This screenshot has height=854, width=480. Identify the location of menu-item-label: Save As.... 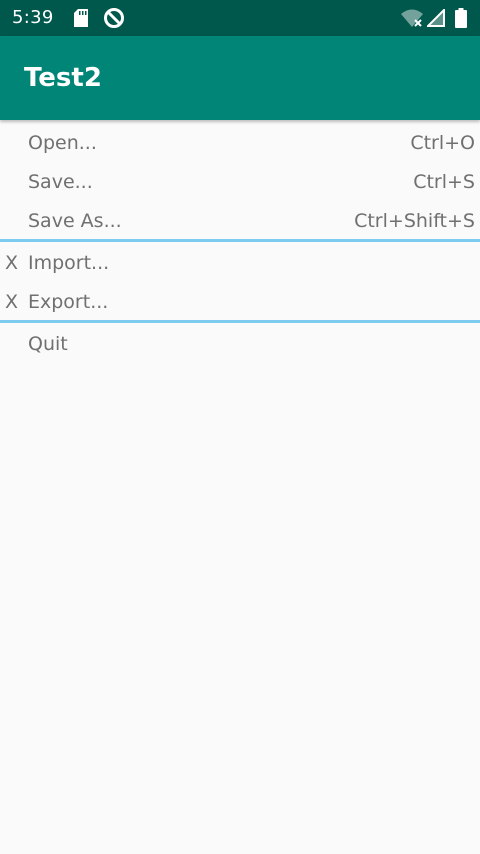
(75, 221).